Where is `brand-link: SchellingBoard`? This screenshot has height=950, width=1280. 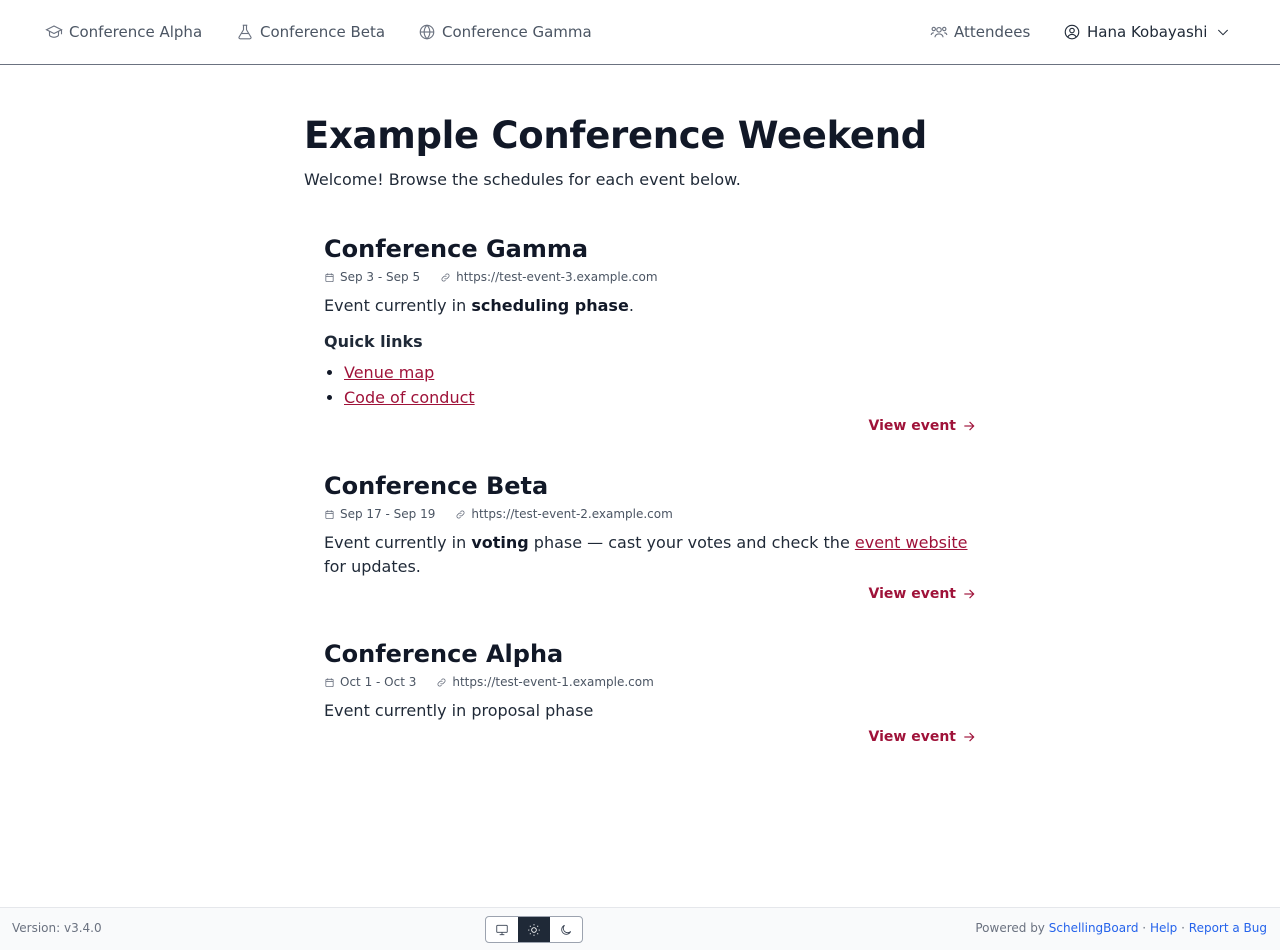 brand-link: SchellingBoard is located at coordinates (1094, 928).